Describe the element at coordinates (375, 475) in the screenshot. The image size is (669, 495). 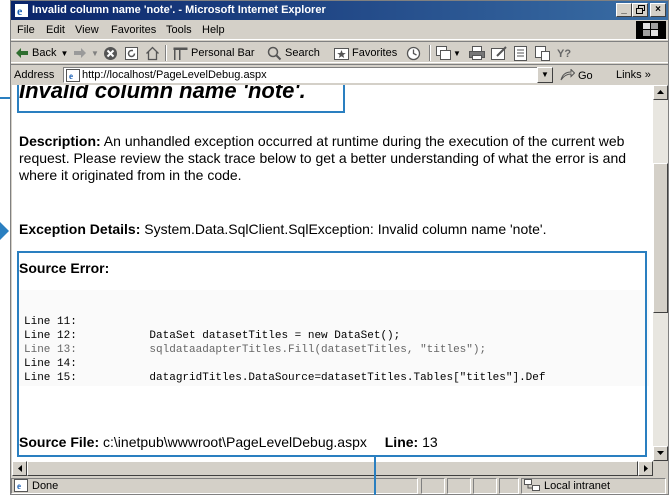
I see `callout-leader-source` at that location.